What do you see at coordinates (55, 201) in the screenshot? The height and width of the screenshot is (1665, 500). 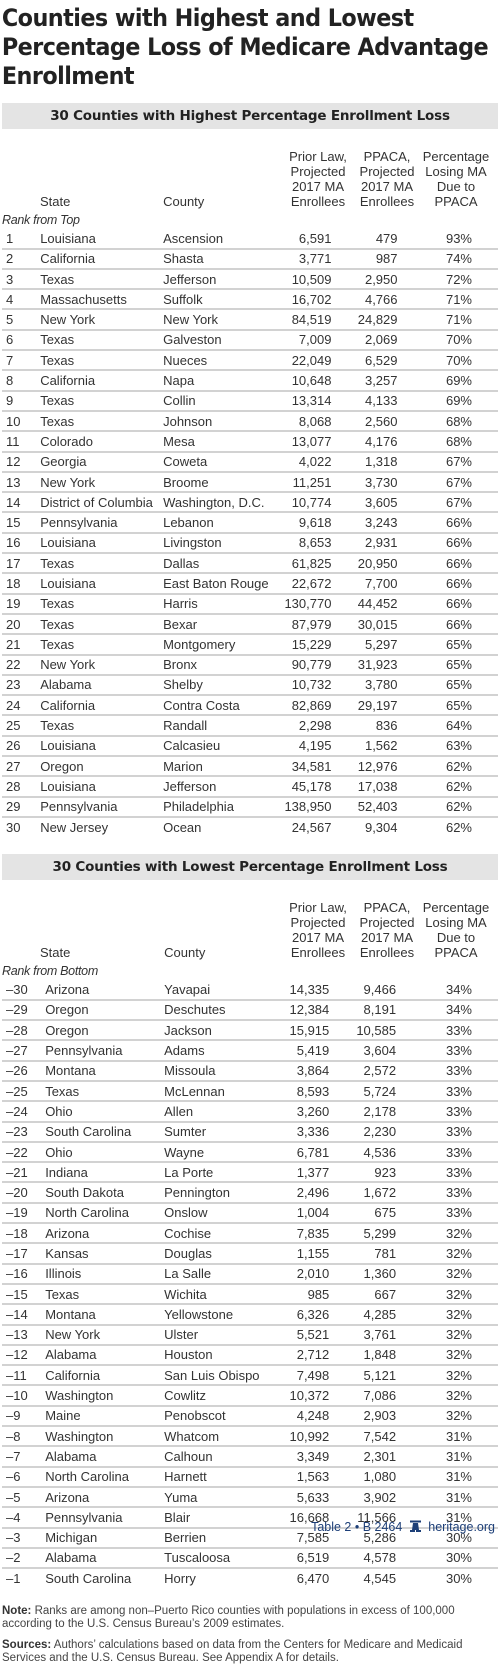 I see `col-header-state: State` at bounding box center [55, 201].